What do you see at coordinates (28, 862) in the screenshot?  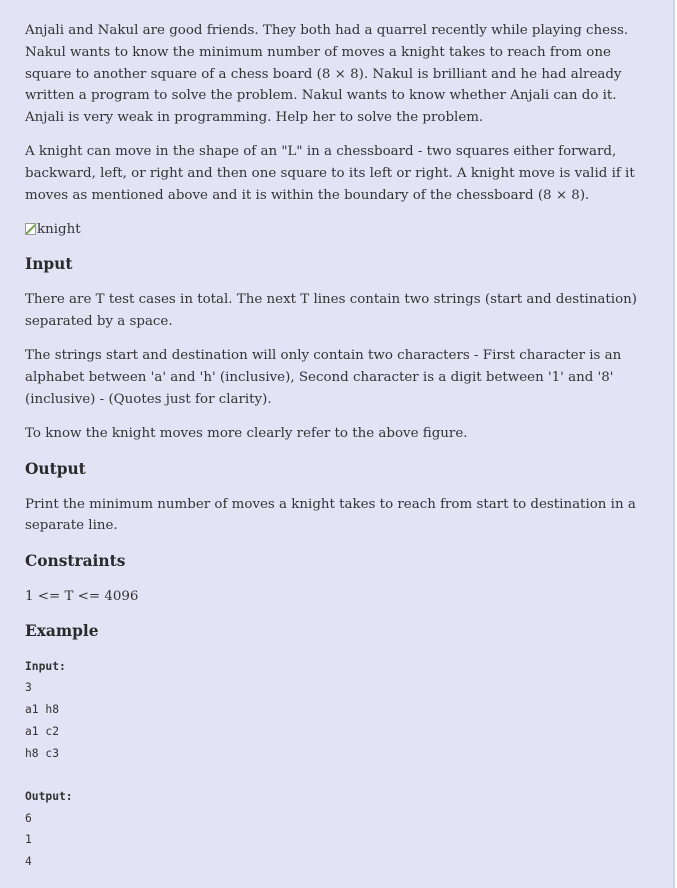 I see `example-output-line: 4` at bounding box center [28, 862].